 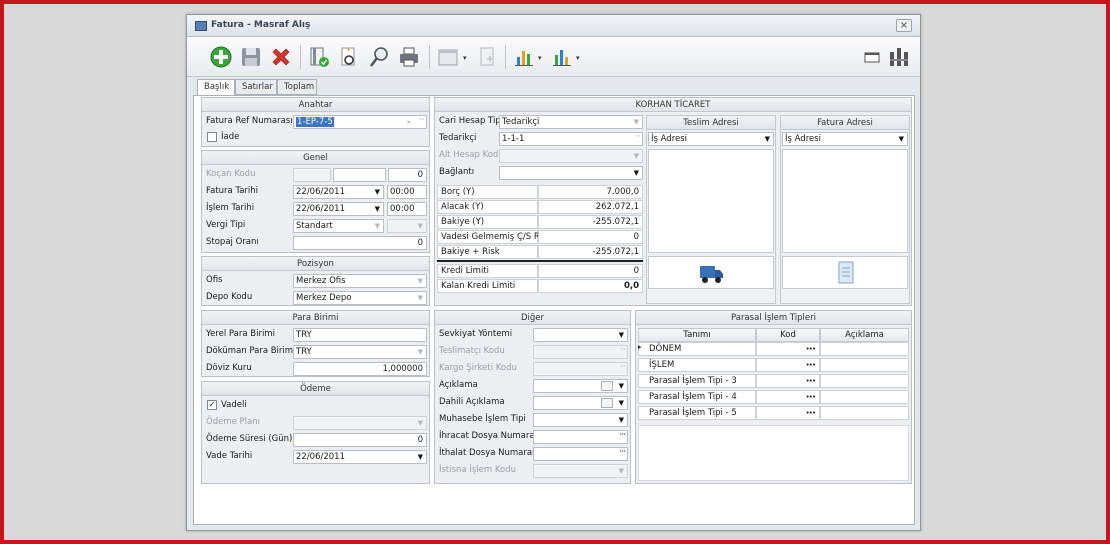 I want to click on vadeli-checkbox: ✓, so click(x=212, y=405).